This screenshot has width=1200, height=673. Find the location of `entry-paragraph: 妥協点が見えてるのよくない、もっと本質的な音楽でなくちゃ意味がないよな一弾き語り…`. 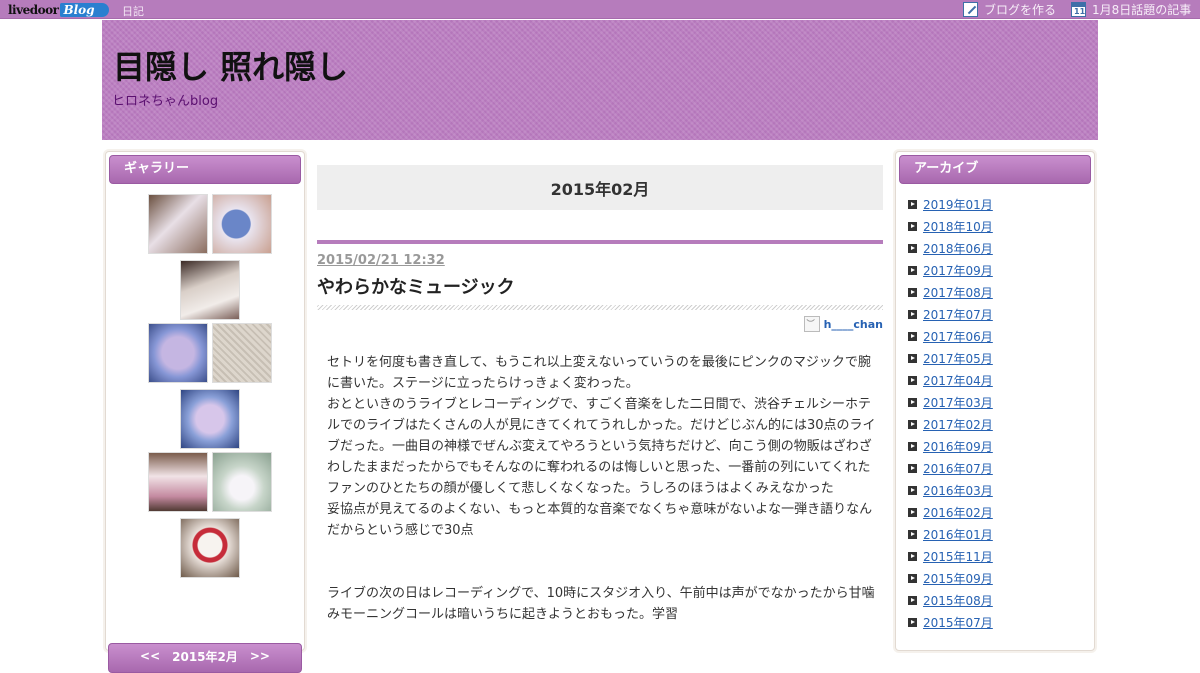

entry-paragraph: 妥協点が見えてるのよくない、もっと本質的な音楽でなくちゃ意味がないよな一弾き語り… is located at coordinates (600, 520).